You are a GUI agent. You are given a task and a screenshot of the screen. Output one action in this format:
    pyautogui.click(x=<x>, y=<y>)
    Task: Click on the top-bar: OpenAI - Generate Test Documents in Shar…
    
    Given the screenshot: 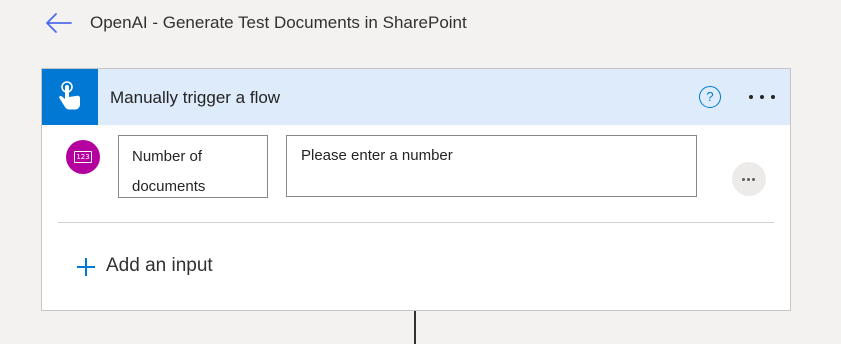 What is the action you would take?
    pyautogui.click(x=420, y=24)
    